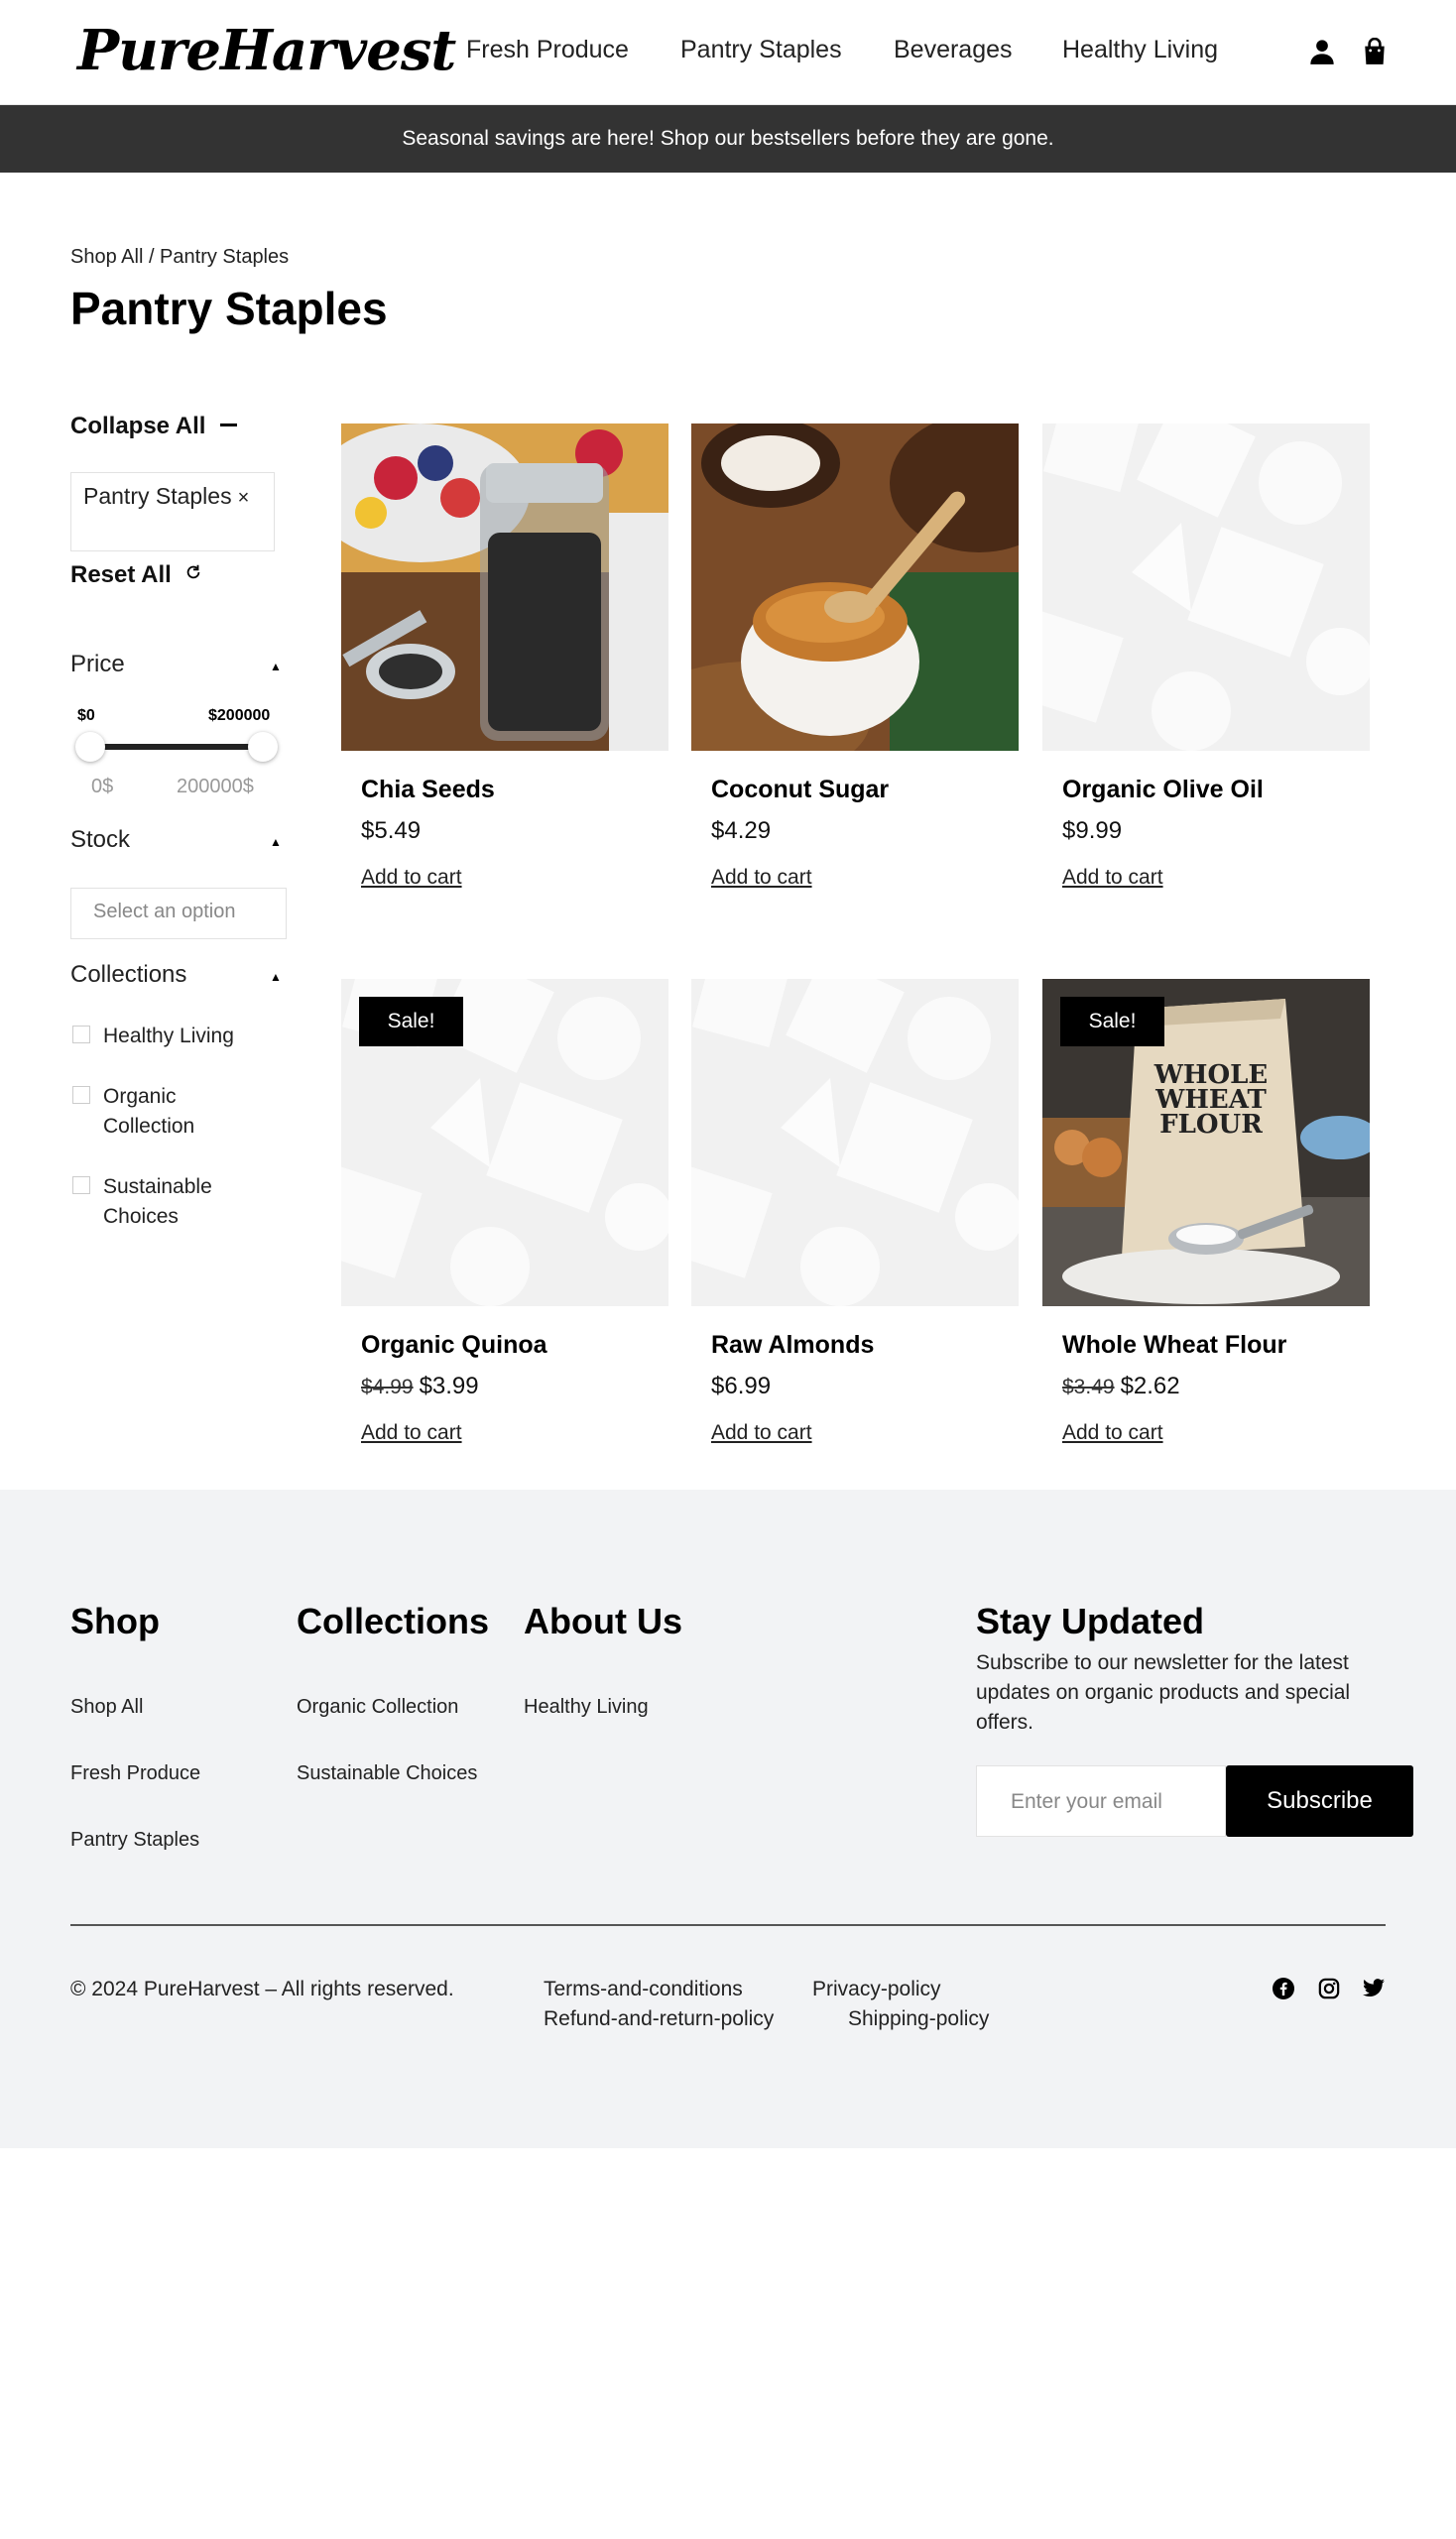 The image size is (1456, 2539). I want to click on nav-item-beverages: Beverages, so click(953, 50).